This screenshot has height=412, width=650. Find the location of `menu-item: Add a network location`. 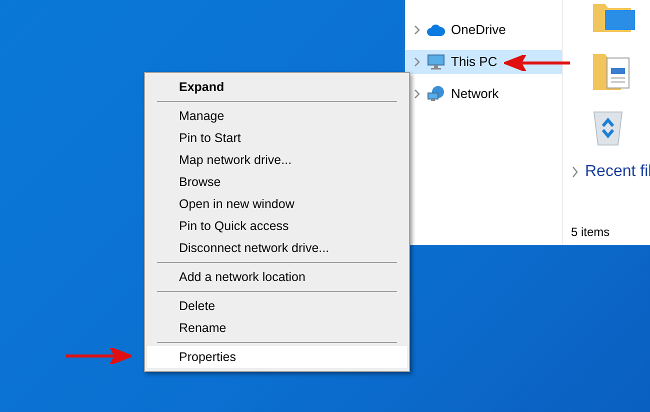

menu-item: Add a network location is located at coordinates (277, 277).